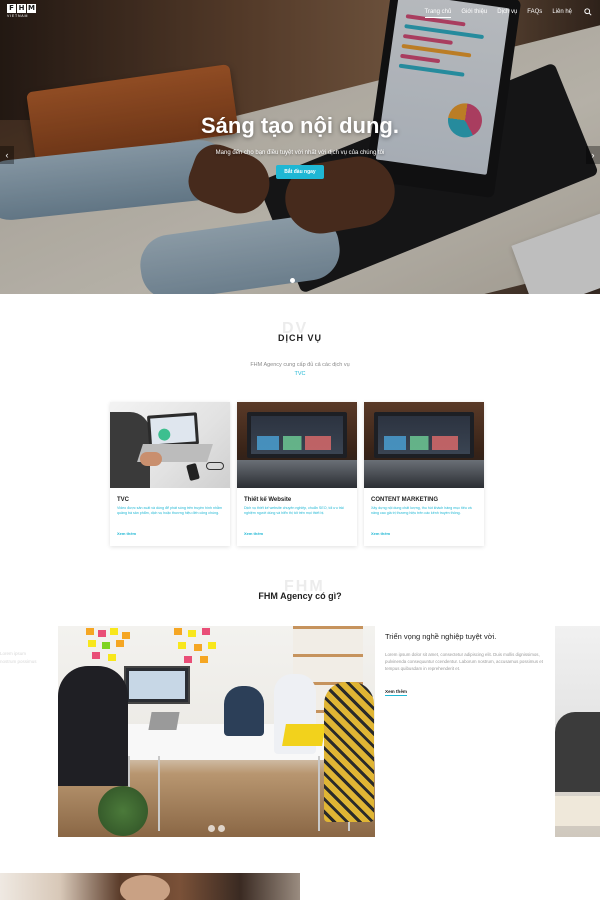  What do you see at coordinates (123, 500) in the screenshot?
I see `service-card-title: TVC` at bounding box center [123, 500].